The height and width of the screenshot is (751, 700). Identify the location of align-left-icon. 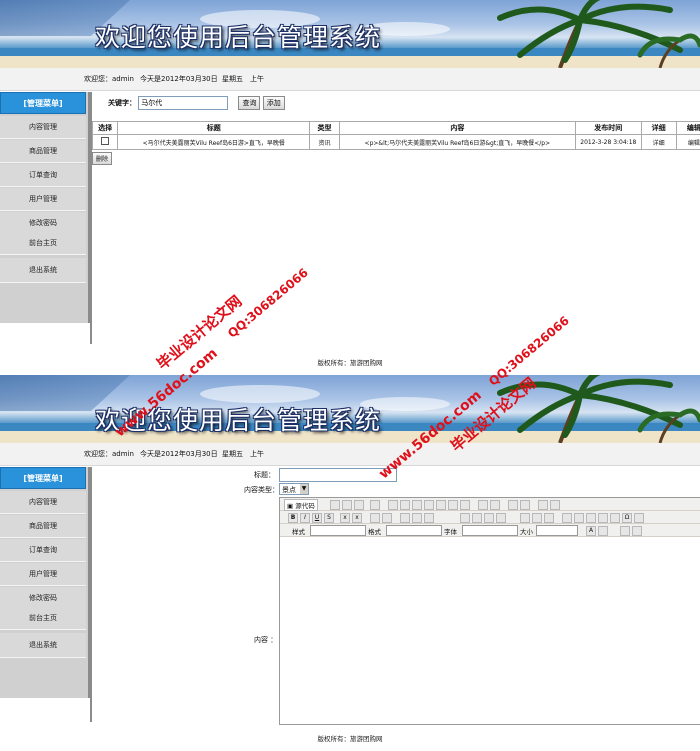
(465, 518).